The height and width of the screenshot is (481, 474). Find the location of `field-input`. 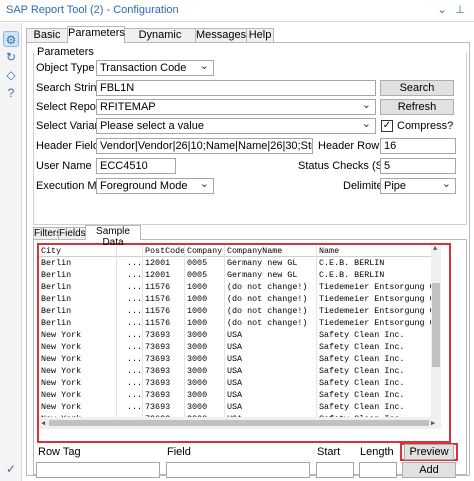

field-input is located at coordinates (238, 470).